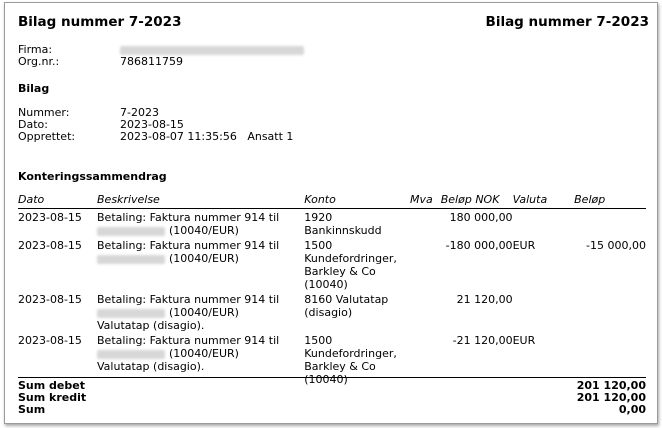  Describe the element at coordinates (524, 245) in the screenshot. I see `cell-valuta: EUR` at that location.